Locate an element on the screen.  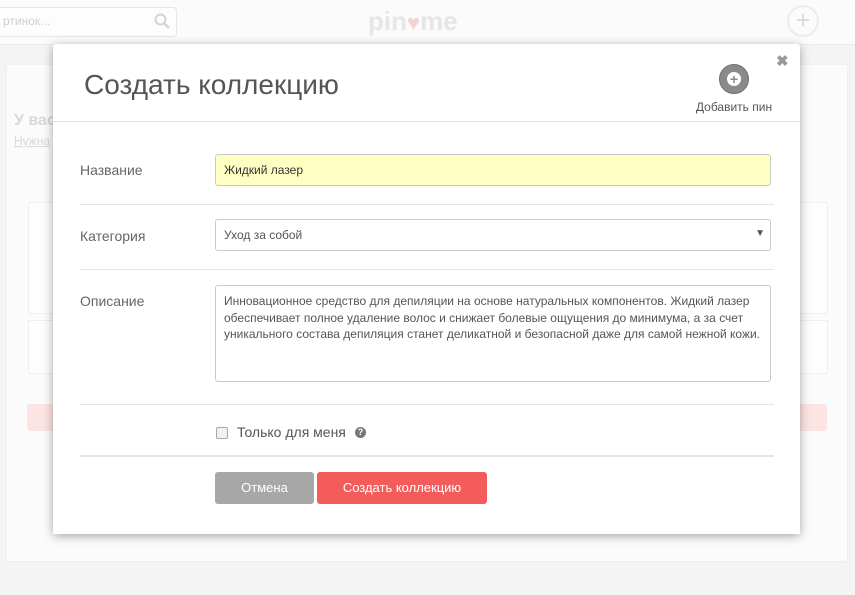
private-label: Только для меня is located at coordinates (291, 432).